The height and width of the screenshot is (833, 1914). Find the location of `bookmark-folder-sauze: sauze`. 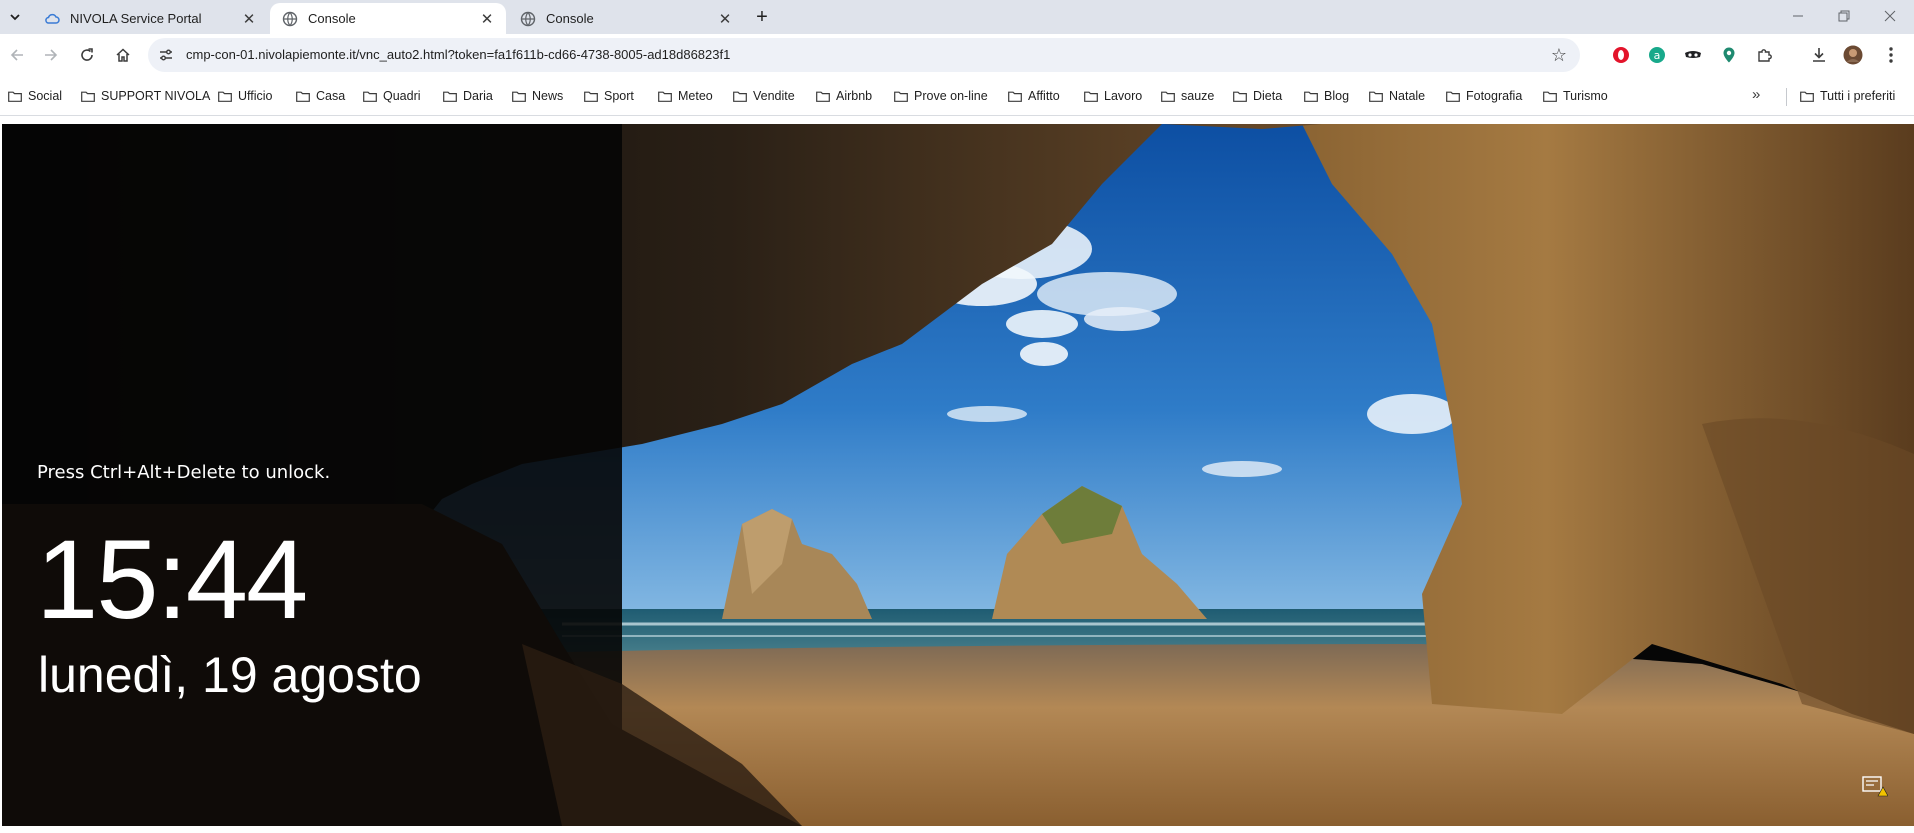

bookmark-folder-sauze: sauze is located at coordinates (1187, 96).